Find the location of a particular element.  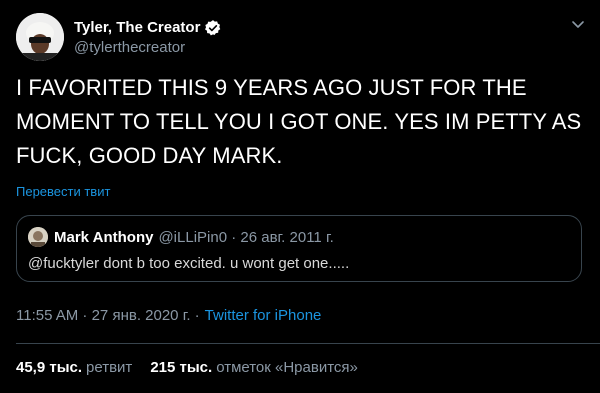

tweet-header: Tyler, The Creator @tylerthecreator is located at coordinates (119, 37).